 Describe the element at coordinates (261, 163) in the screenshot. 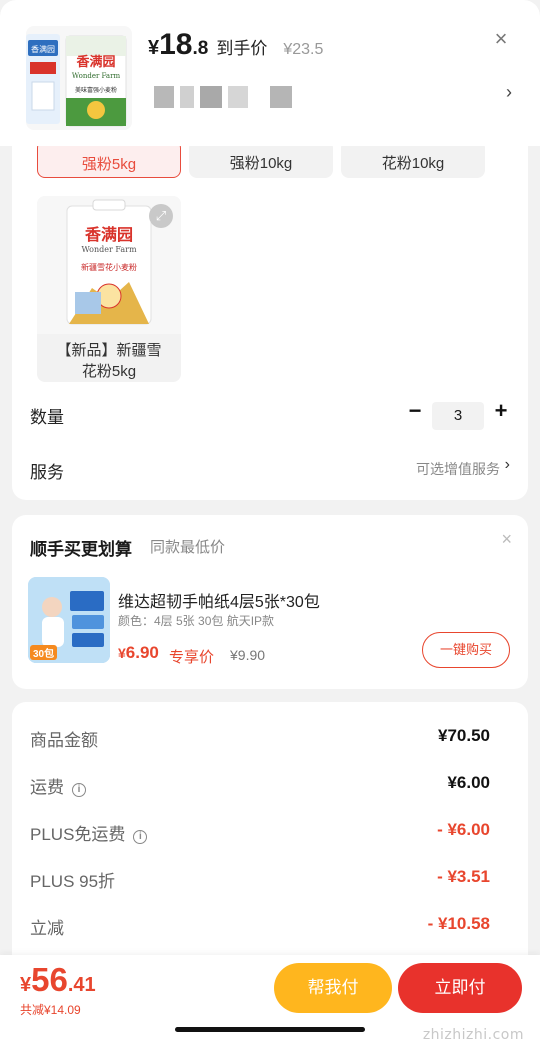

I see `spec-option-line2: 强粉10kg` at that location.